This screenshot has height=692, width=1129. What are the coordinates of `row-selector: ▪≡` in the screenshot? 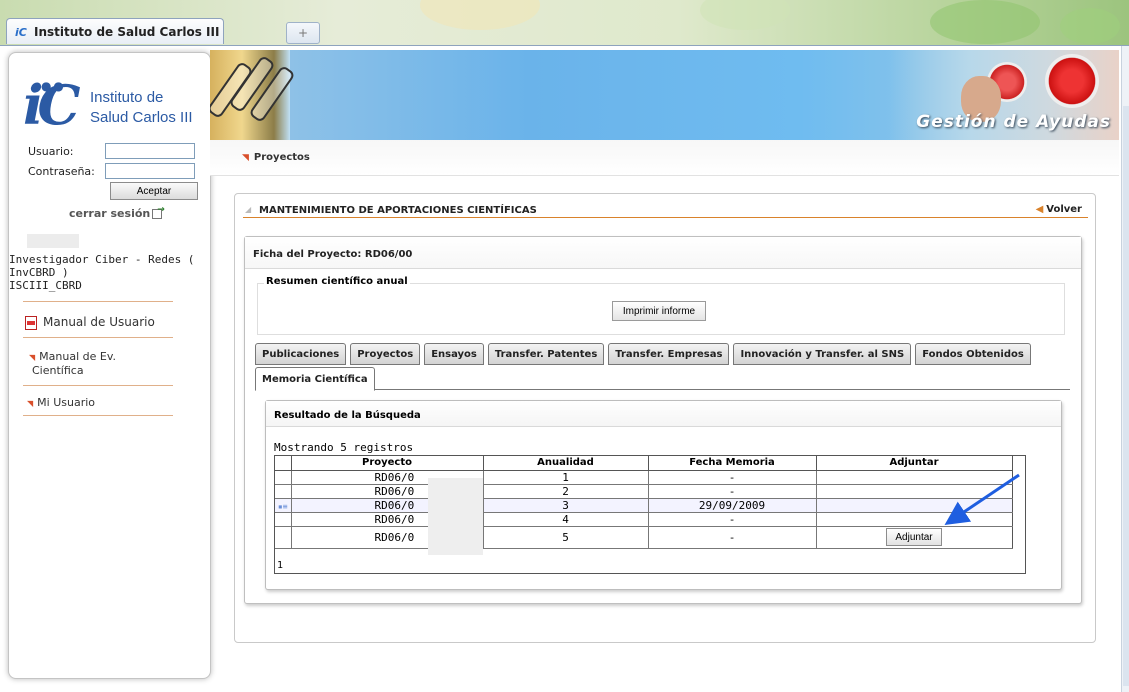 It's located at (283, 505).